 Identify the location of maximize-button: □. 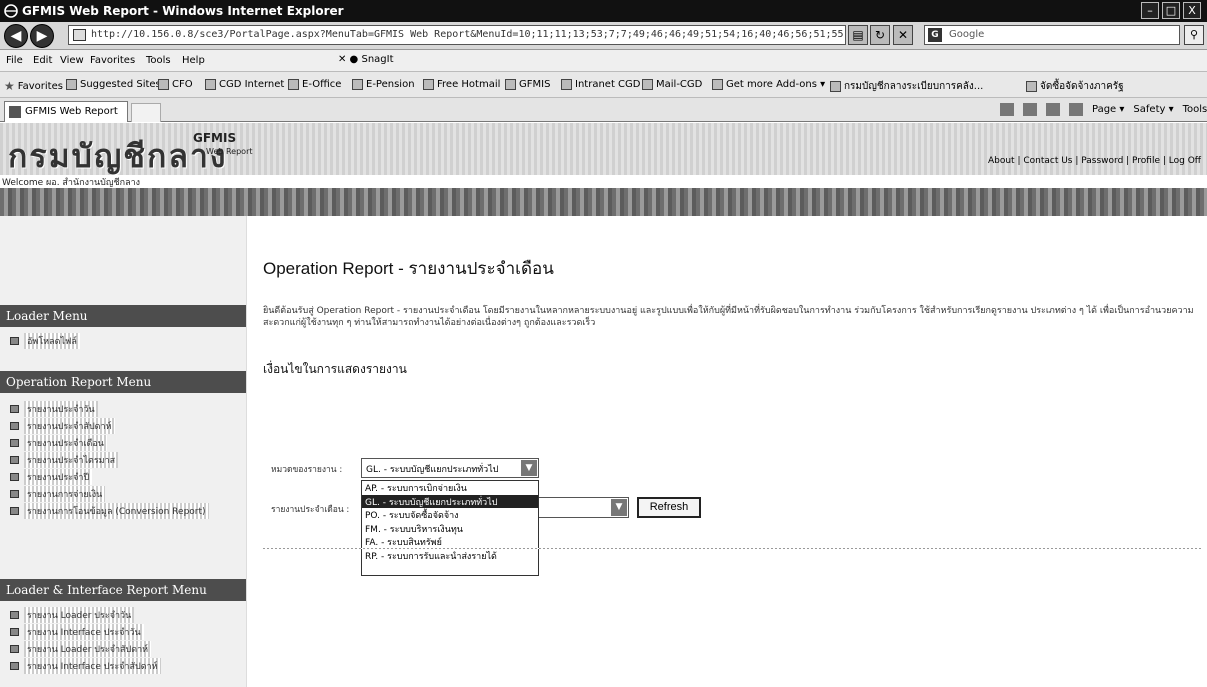
(1171, 10).